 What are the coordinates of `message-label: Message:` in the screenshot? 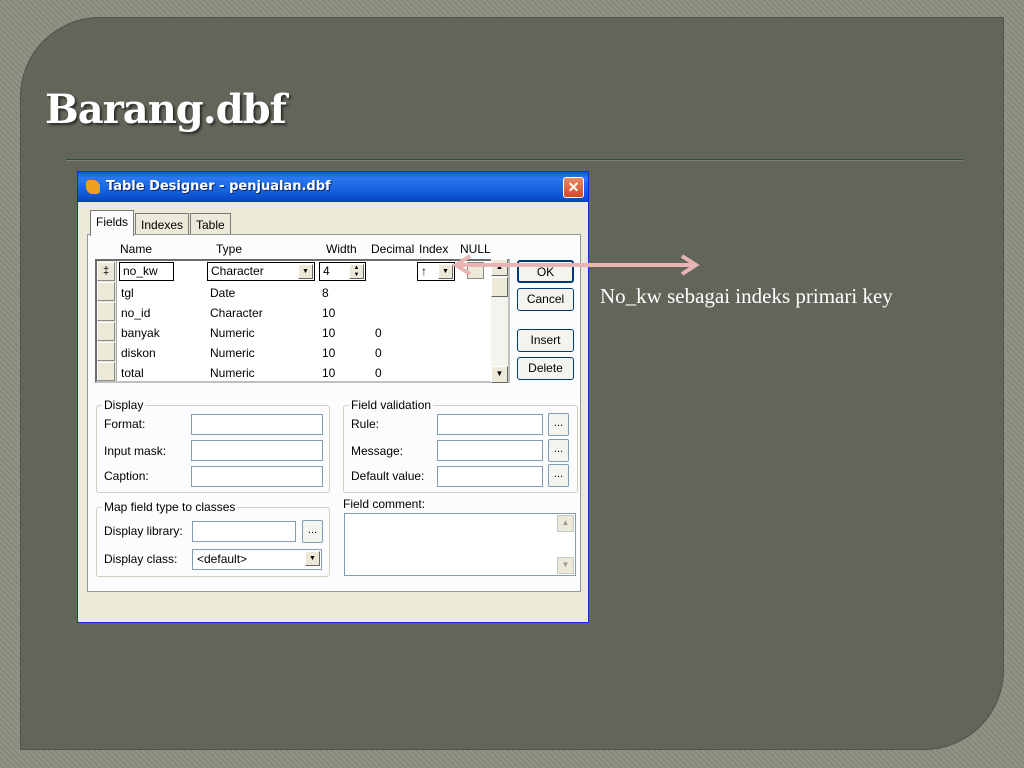 It's located at (377, 451).